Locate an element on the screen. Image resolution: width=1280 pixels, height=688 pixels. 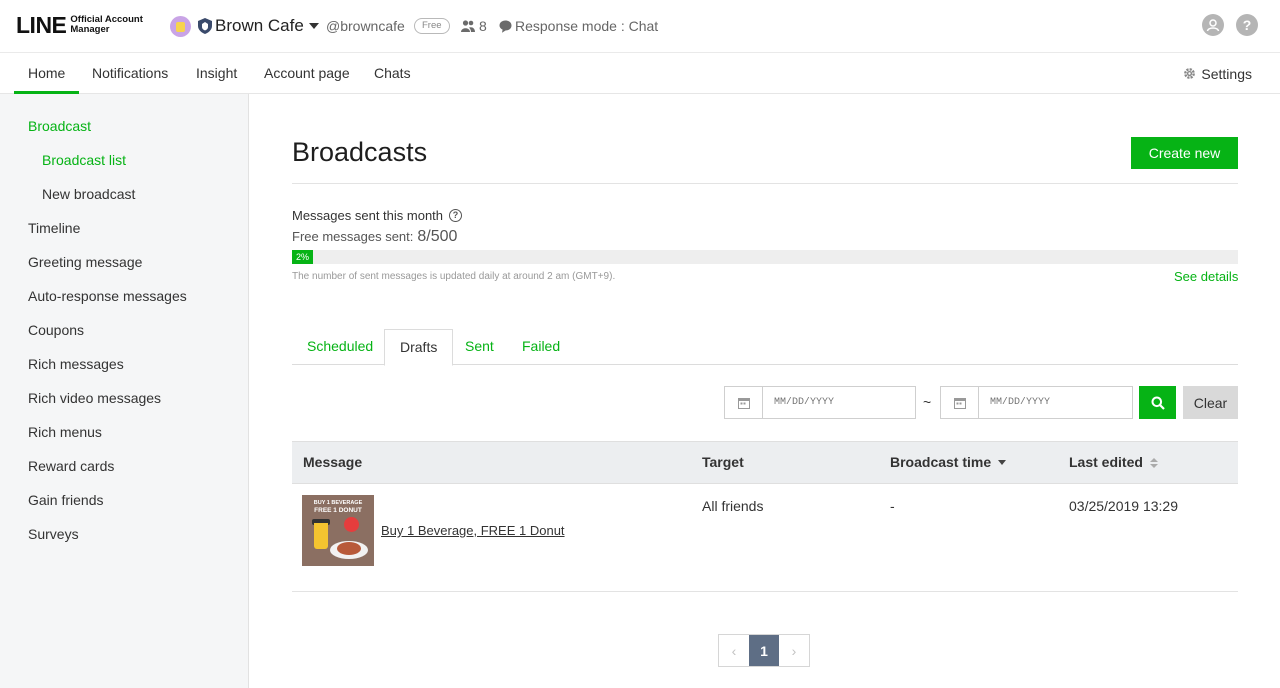
sidebar-item-broadcast-list: Broadcast list is located at coordinates (84, 160).